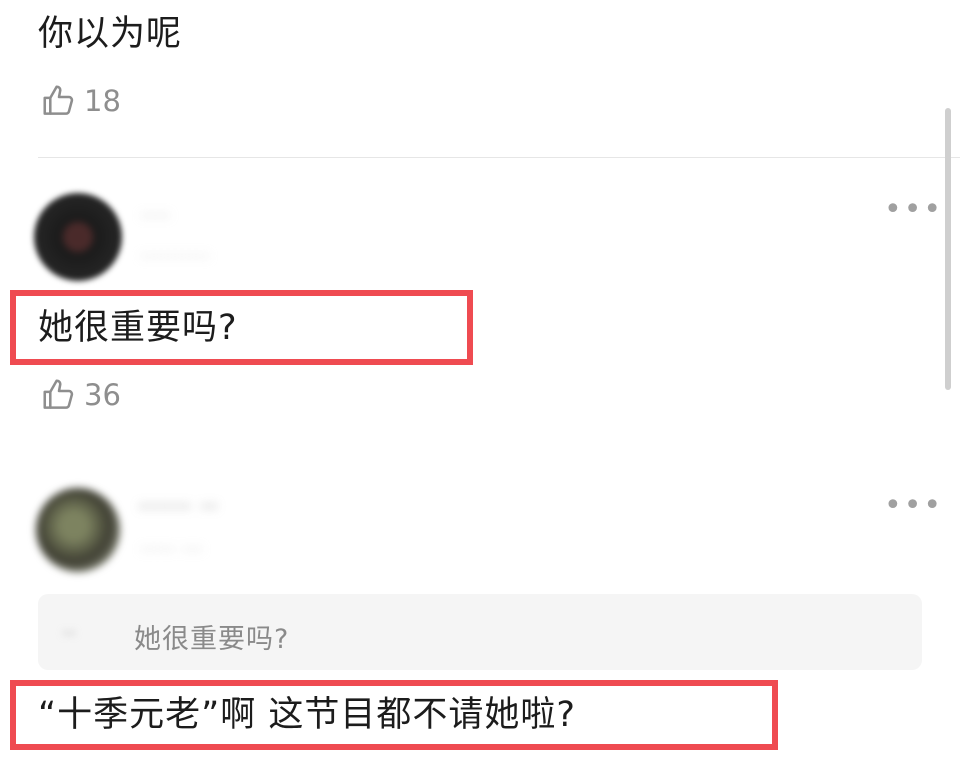  I want to click on quoted-author: ··, so click(69, 634).